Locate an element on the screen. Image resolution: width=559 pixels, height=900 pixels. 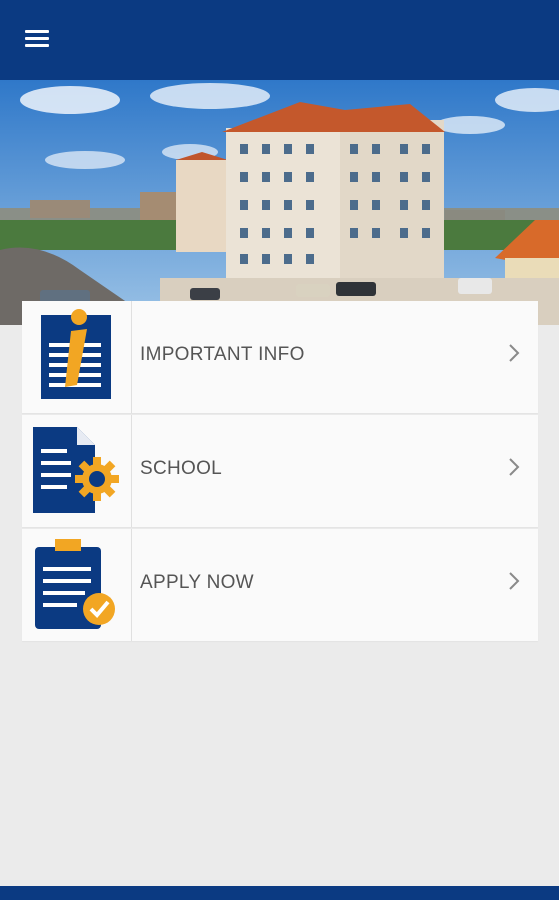
menu-item-label: IMPORTANT INFO is located at coordinates (222, 354).